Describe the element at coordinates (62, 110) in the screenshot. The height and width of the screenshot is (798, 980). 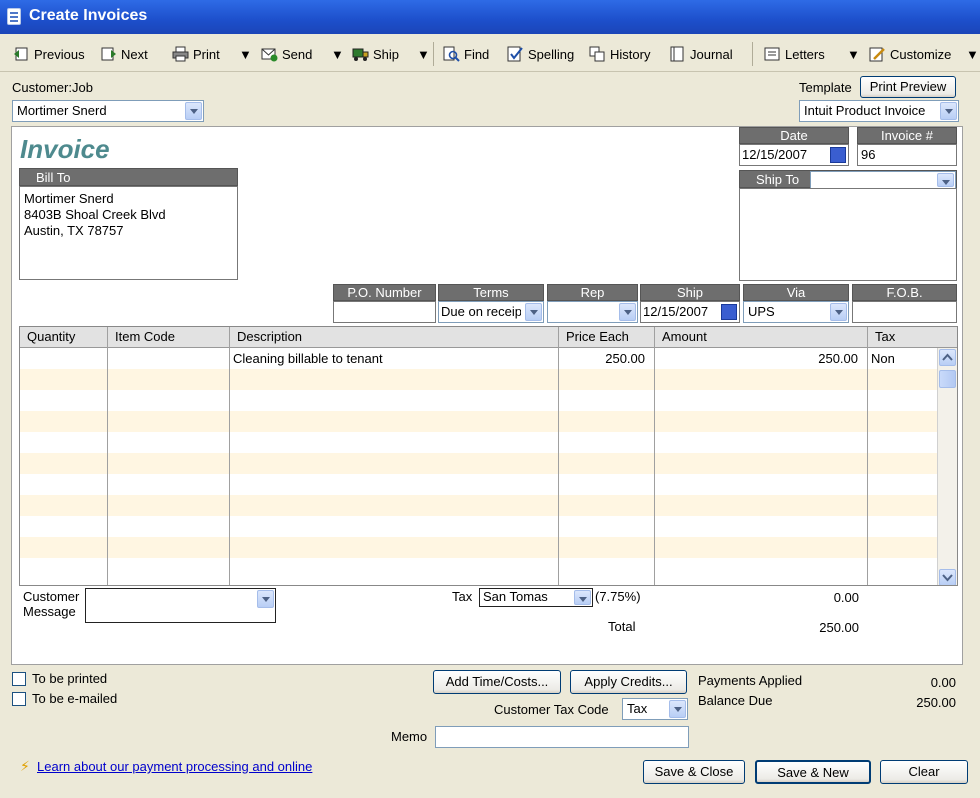
I see `customer-job-value: Mortimer Snerd` at that location.